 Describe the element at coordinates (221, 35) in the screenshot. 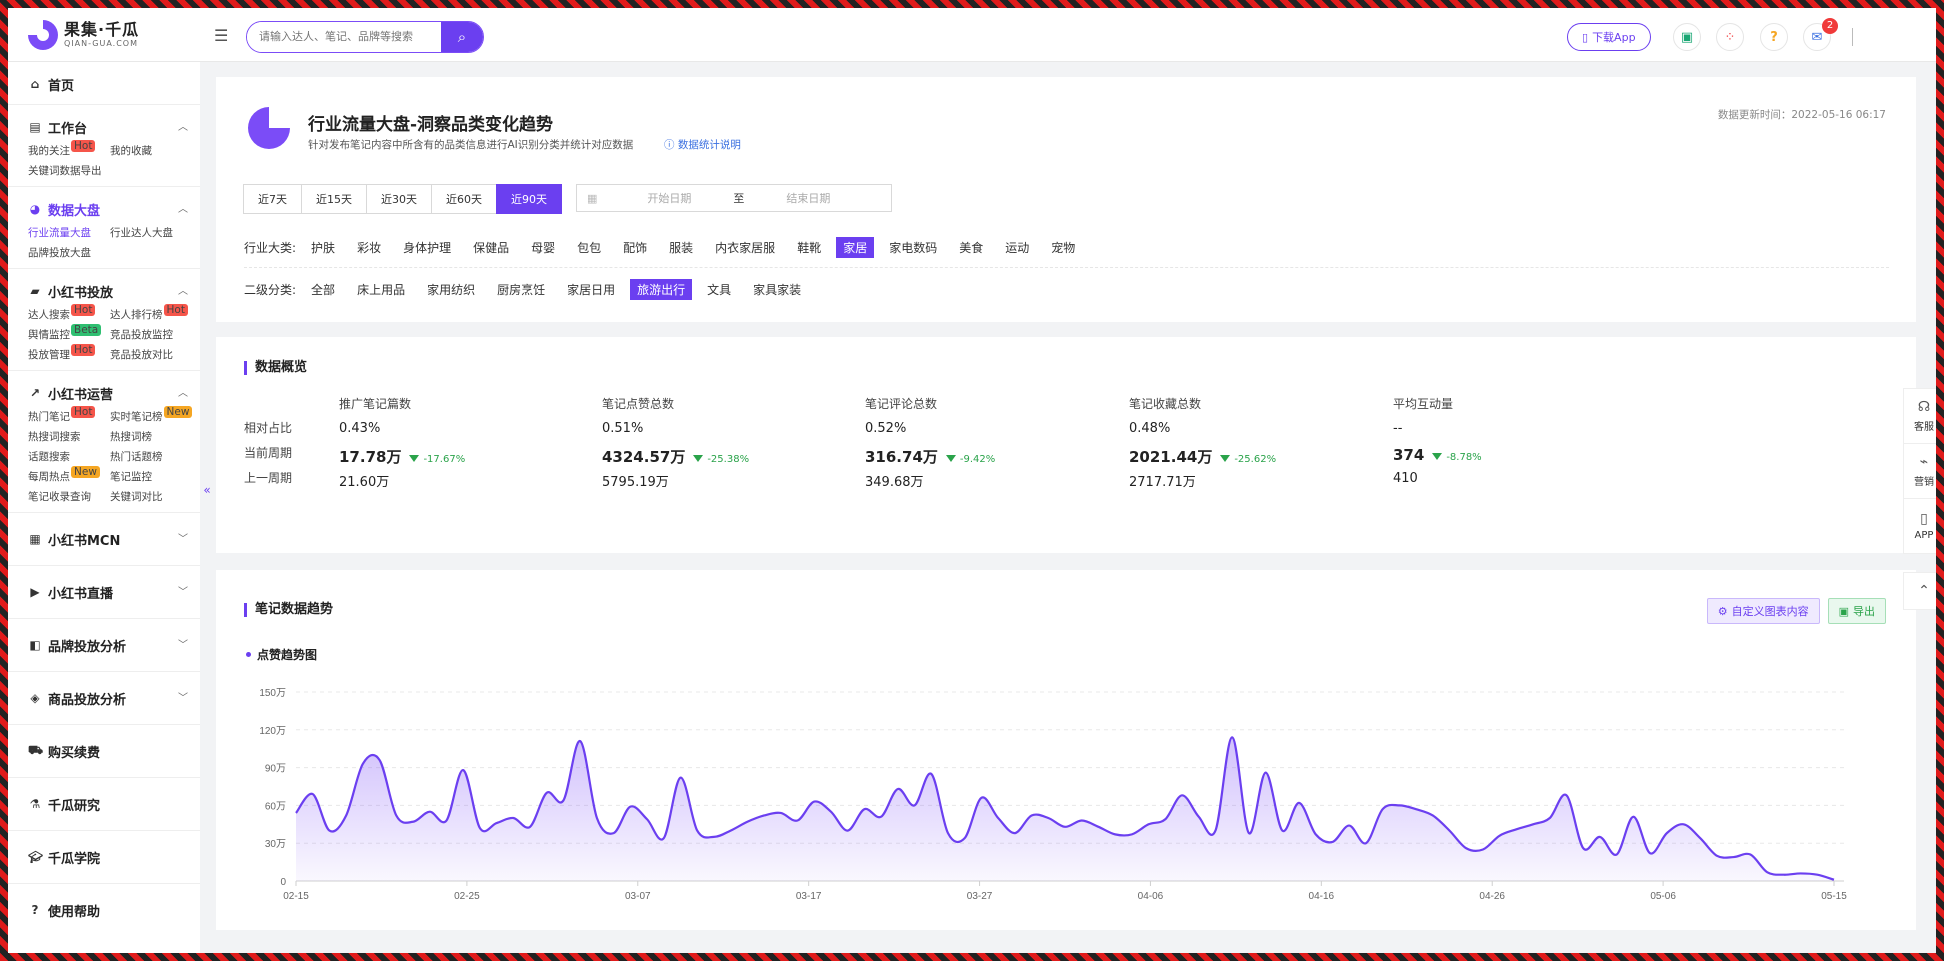

I see `menu-toggle-icon: ☰` at that location.